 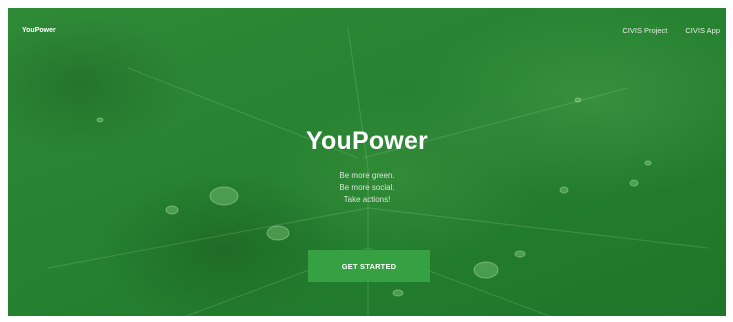 I want to click on nav-links: CIVIS Project CIVIS App, so click(x=671, y=30).